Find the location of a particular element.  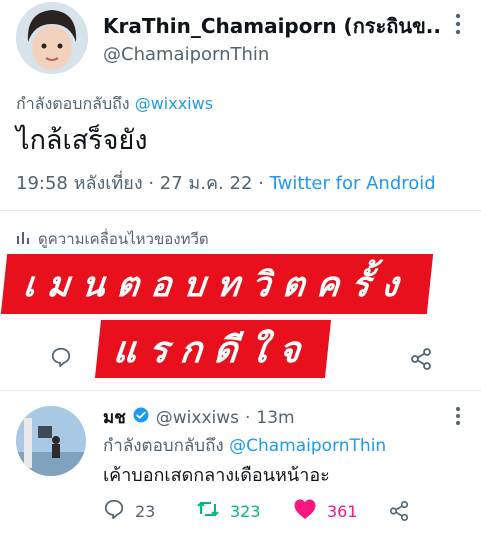

verified-badge-icon is located at coordinates (141, 417).